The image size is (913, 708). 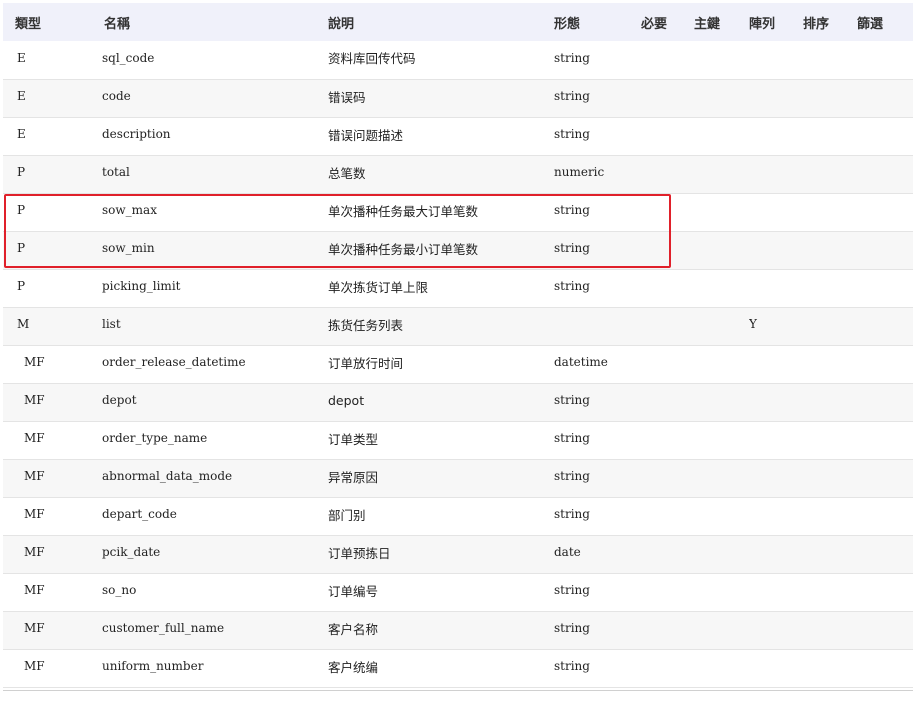 What do you see at coordinates (52, 22) in the screenshot?
I see `header-type: 類型` at bounding box center [52, 22].